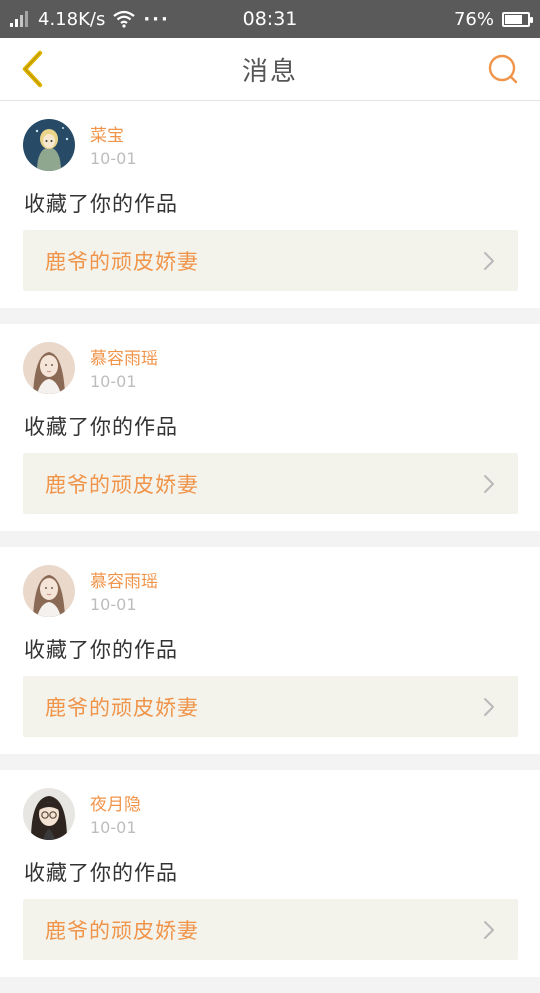 This screenshot has width=540, height=993. I want to click on username: 夜月隐, so click(115, 802).